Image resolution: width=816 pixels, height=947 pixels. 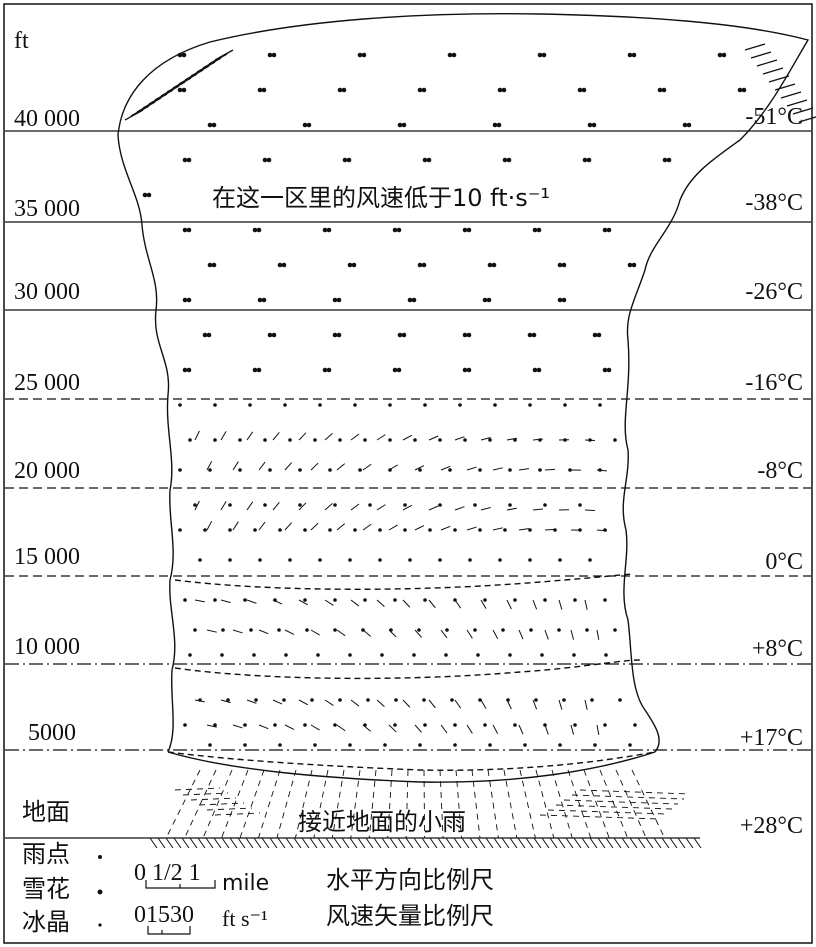 I want to click on altitude-label: 30 000, so click(x=47, y=292).